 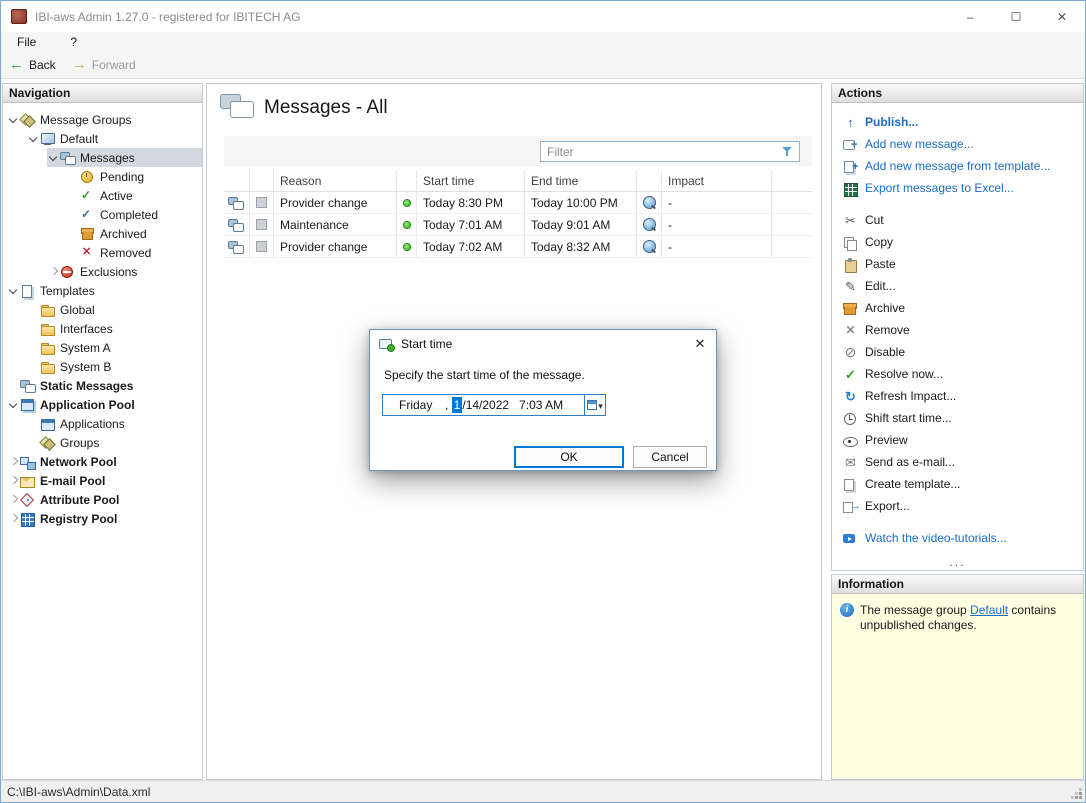 I want to click on datetime-picker: Friday , 1 /14/2022 7:03 AM, so click(x=494, y=405).